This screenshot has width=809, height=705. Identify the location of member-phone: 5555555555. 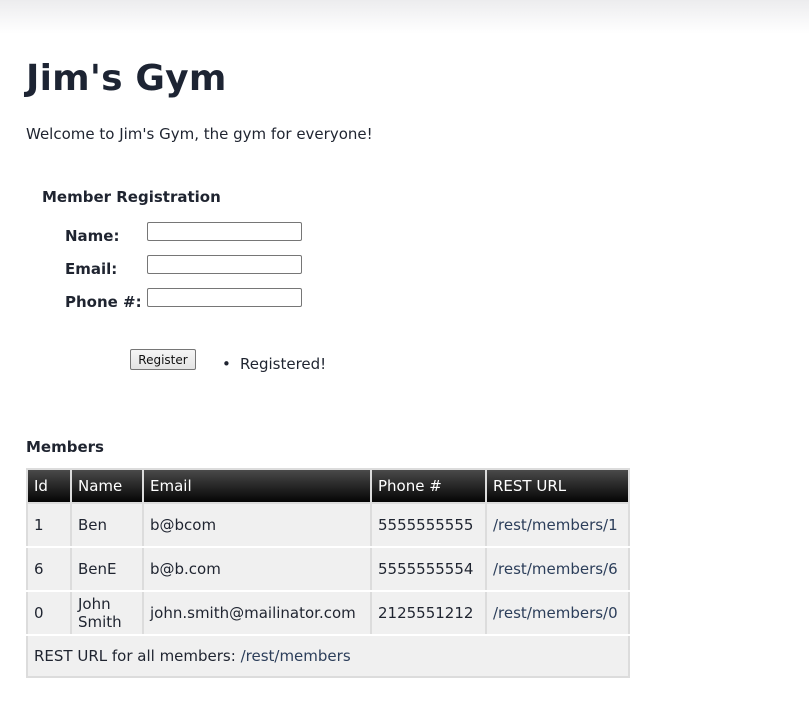
(428, 525).